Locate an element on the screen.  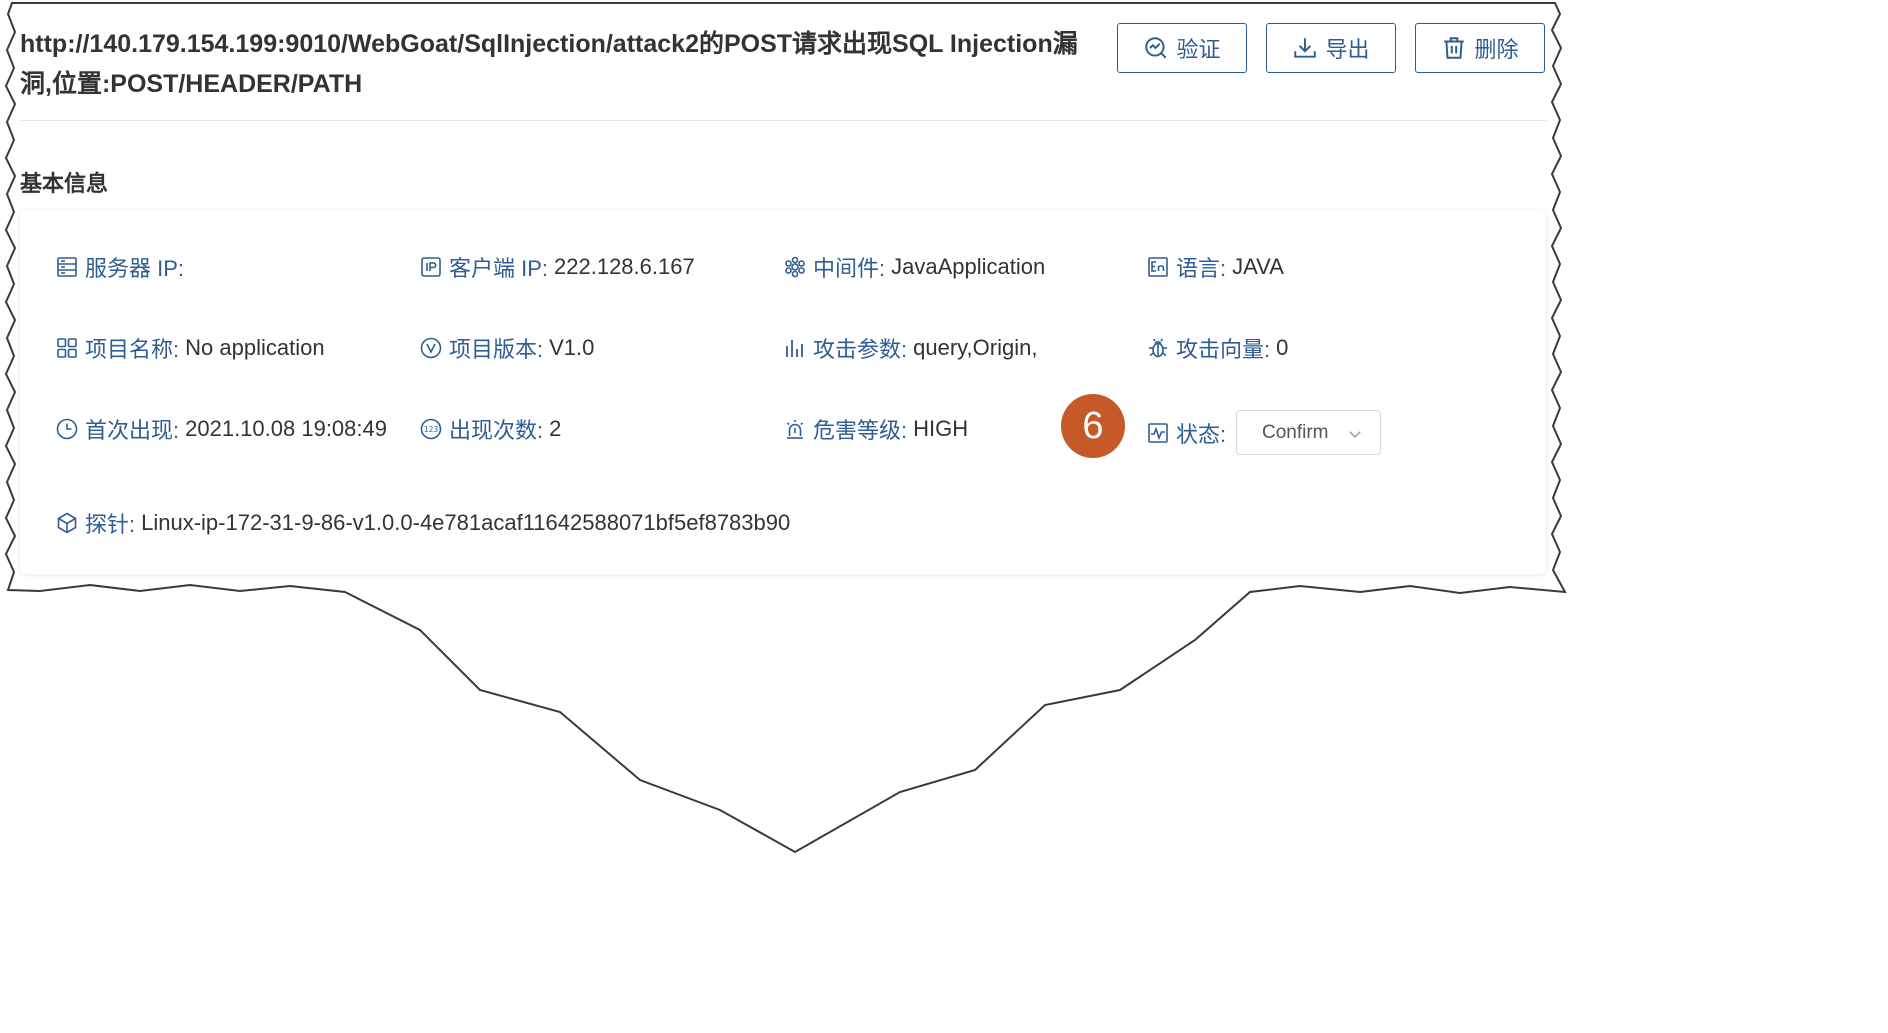
export-button-label: 导出 is located at coordinates (1347, 49).